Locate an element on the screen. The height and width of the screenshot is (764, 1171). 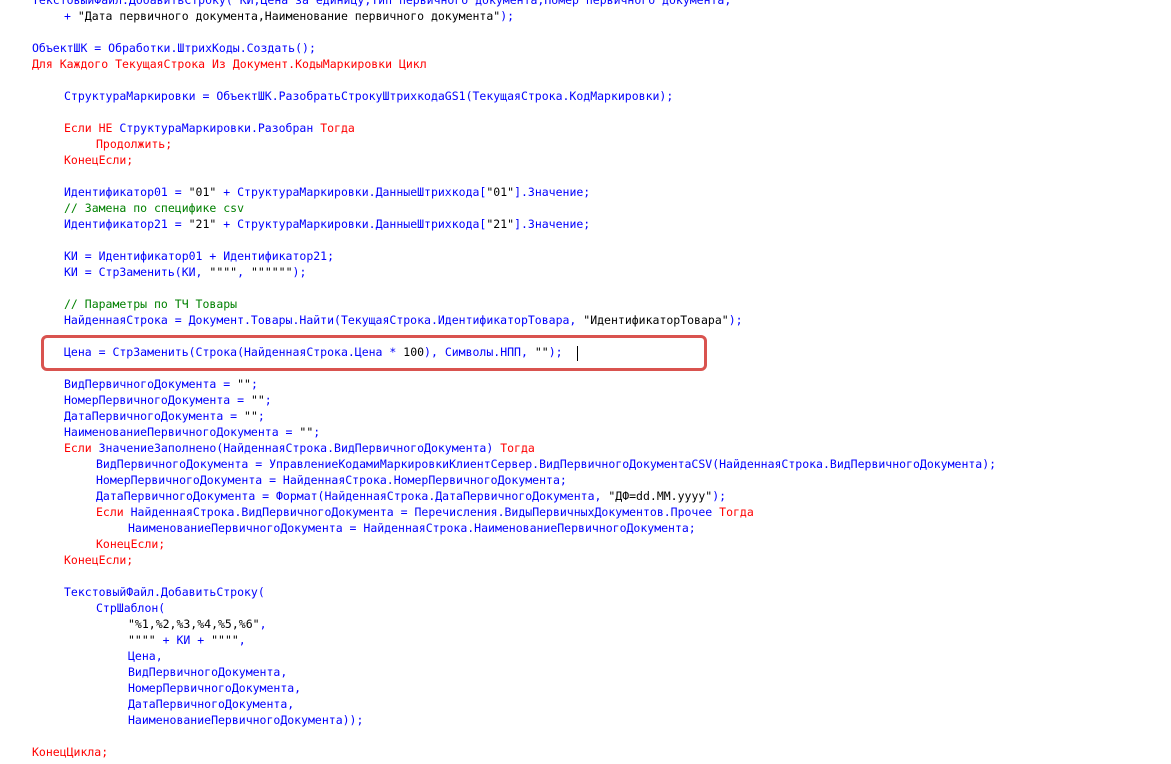
code-token: Идентификатор21 = is located at coordinates (126, 224).